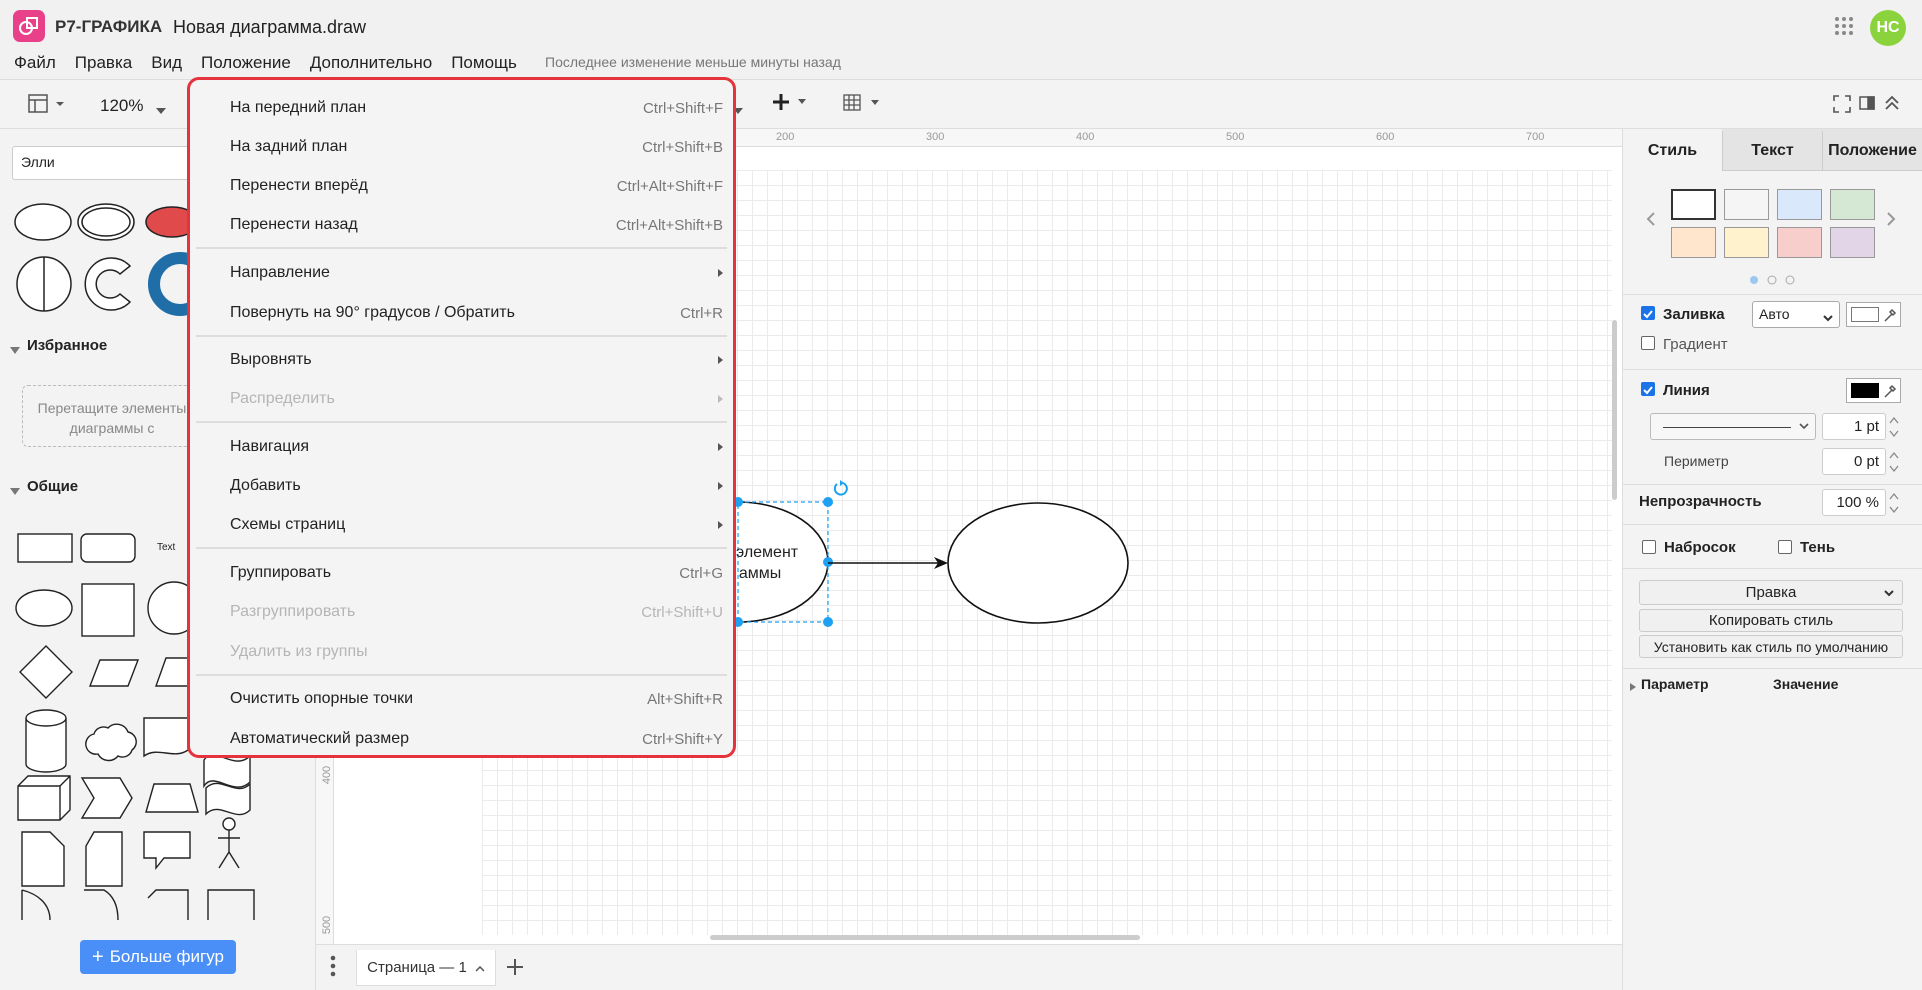 The height and width of the screenshot is (990, 1922). I want to click on menu-item-autosize: Автоматический размер Ctrl+Shift+Y, so click(476, 739).